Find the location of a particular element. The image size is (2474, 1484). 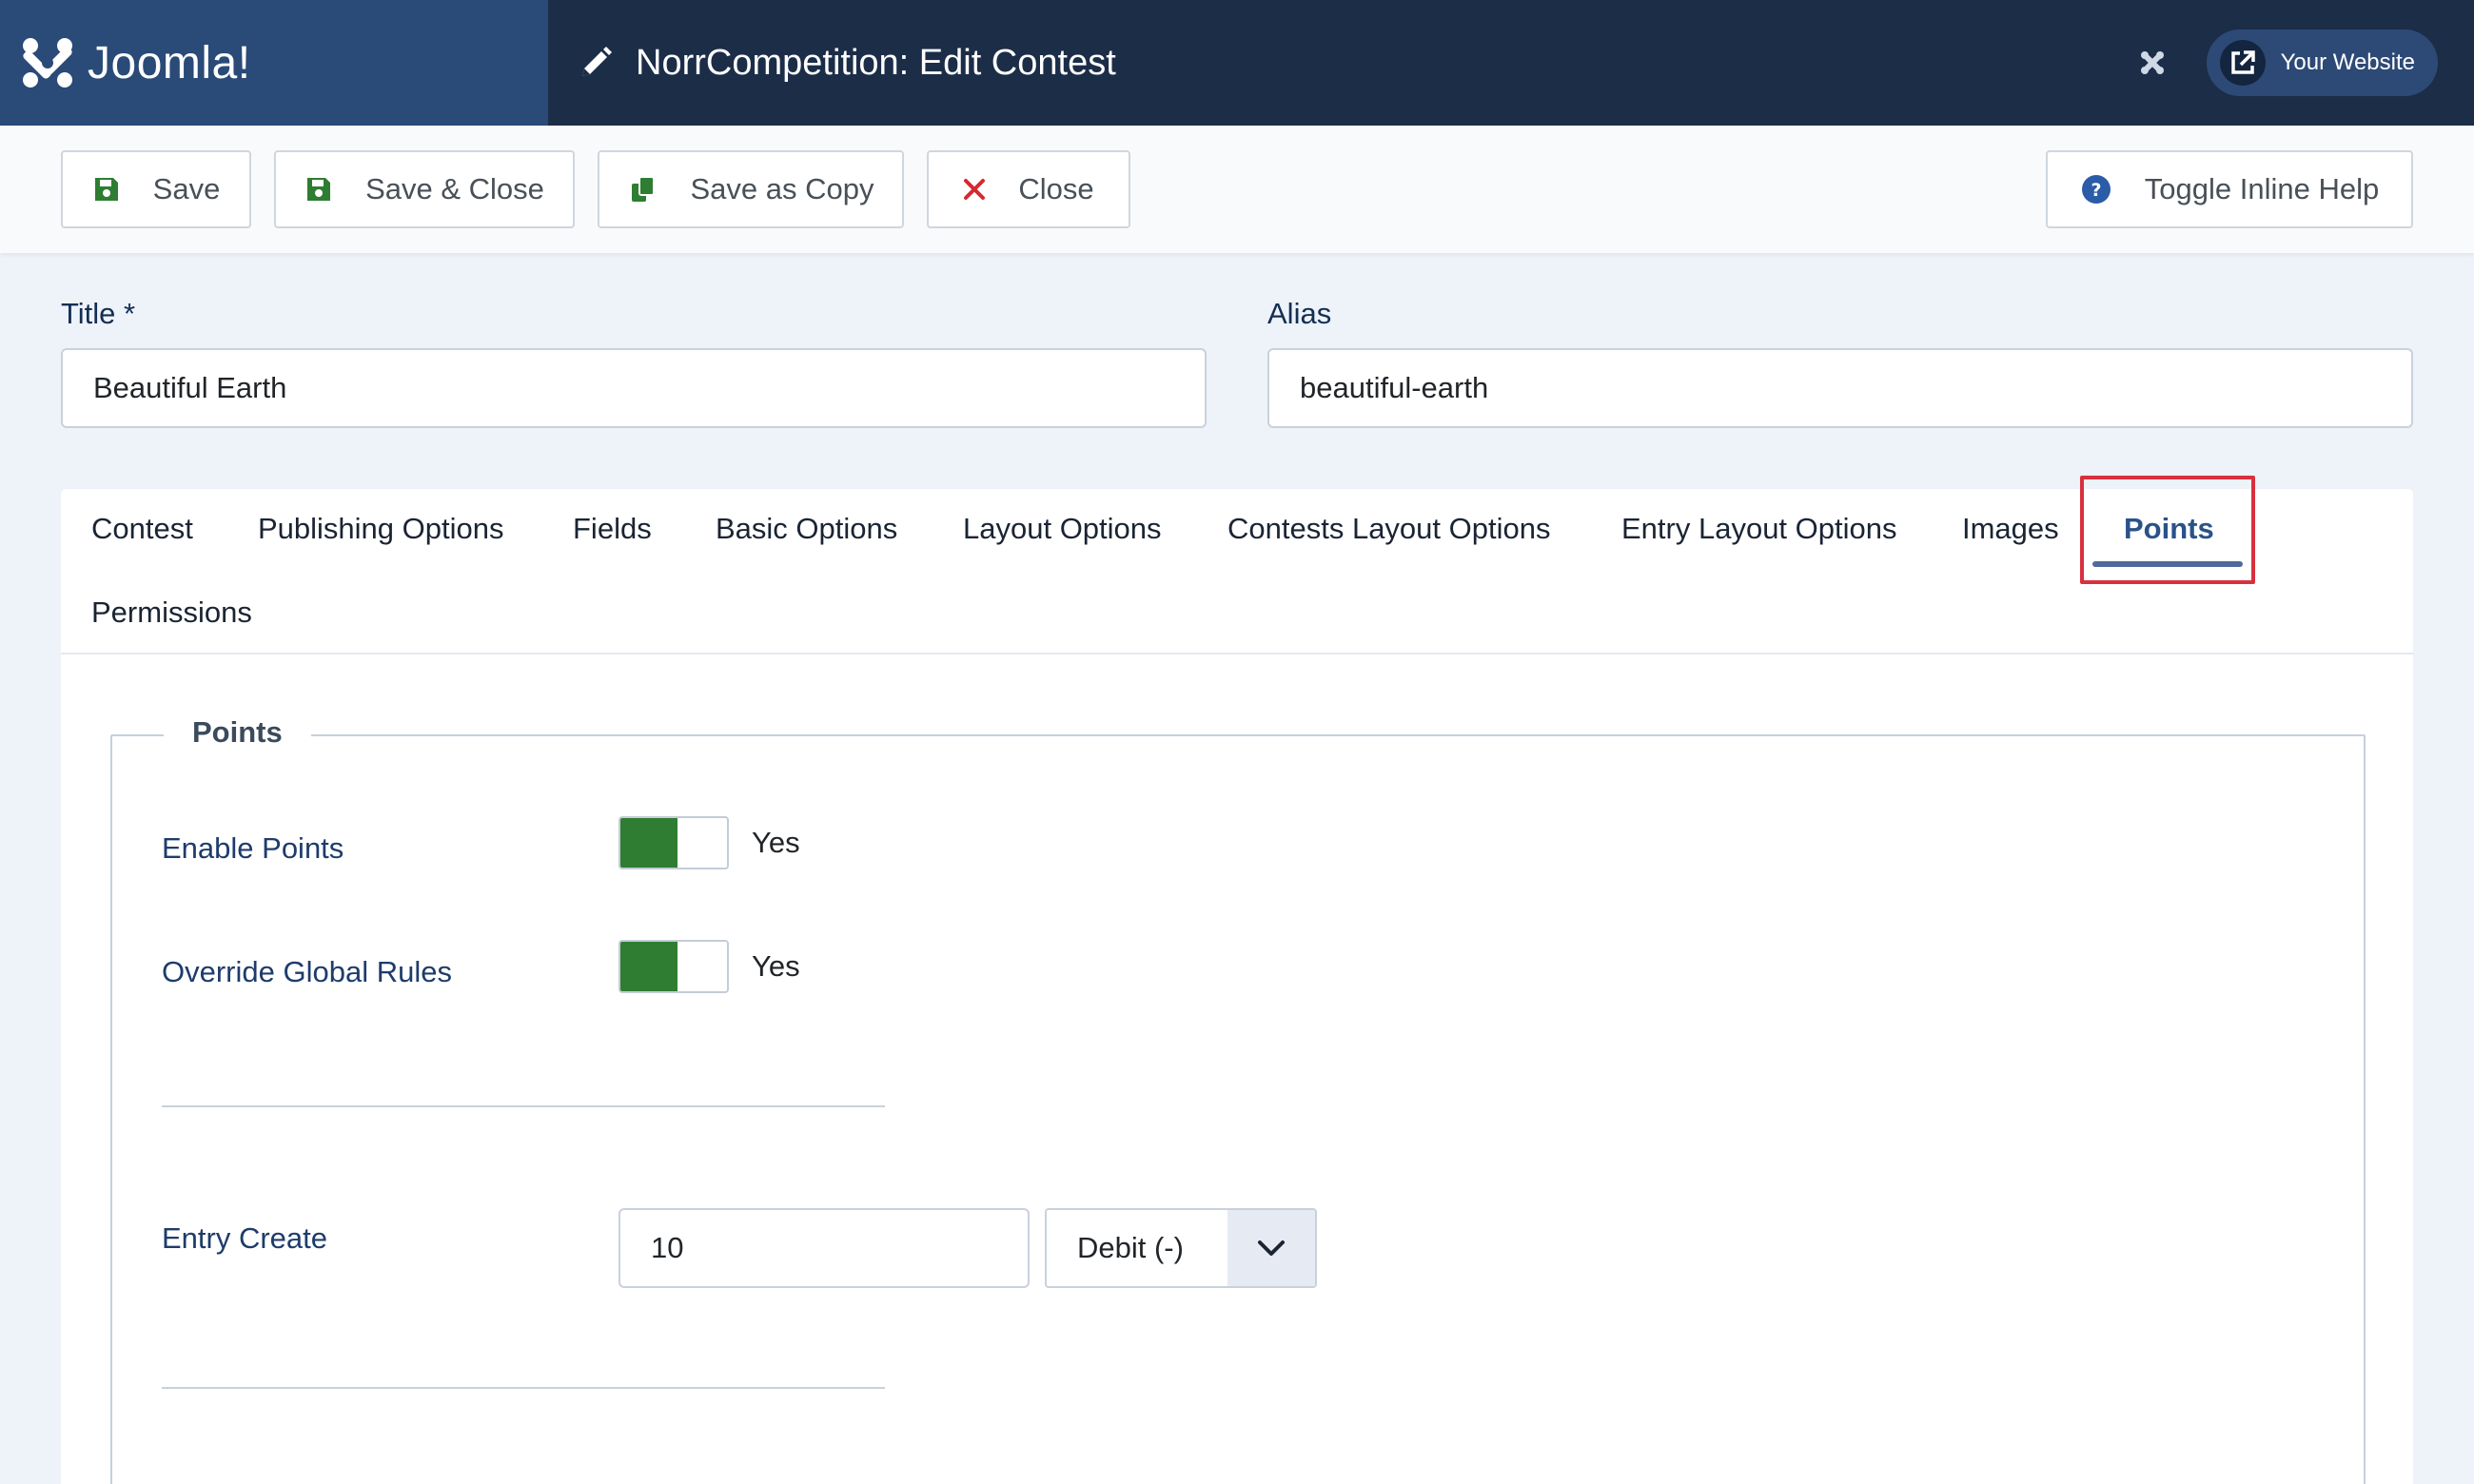

joomla-small-icon is located at coordinates (2152, 62).